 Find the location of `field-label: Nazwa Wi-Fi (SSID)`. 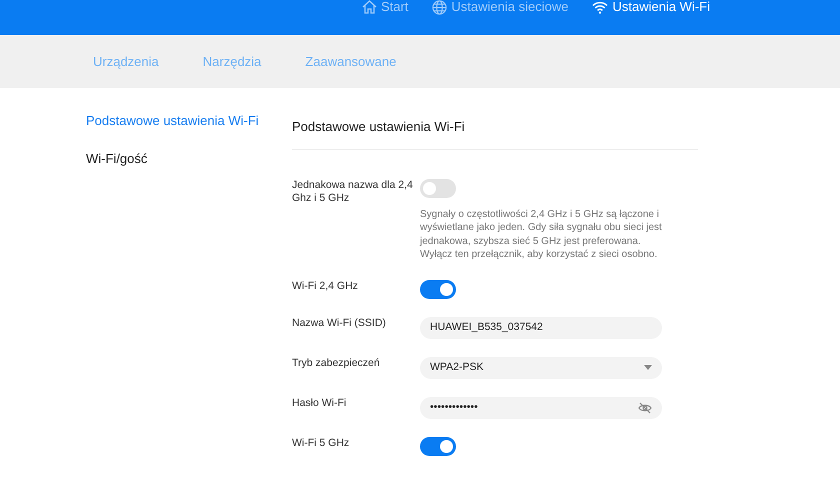

field-label: Nazwa Wi-Fi (SSID) is located at coordinates (339, 323).